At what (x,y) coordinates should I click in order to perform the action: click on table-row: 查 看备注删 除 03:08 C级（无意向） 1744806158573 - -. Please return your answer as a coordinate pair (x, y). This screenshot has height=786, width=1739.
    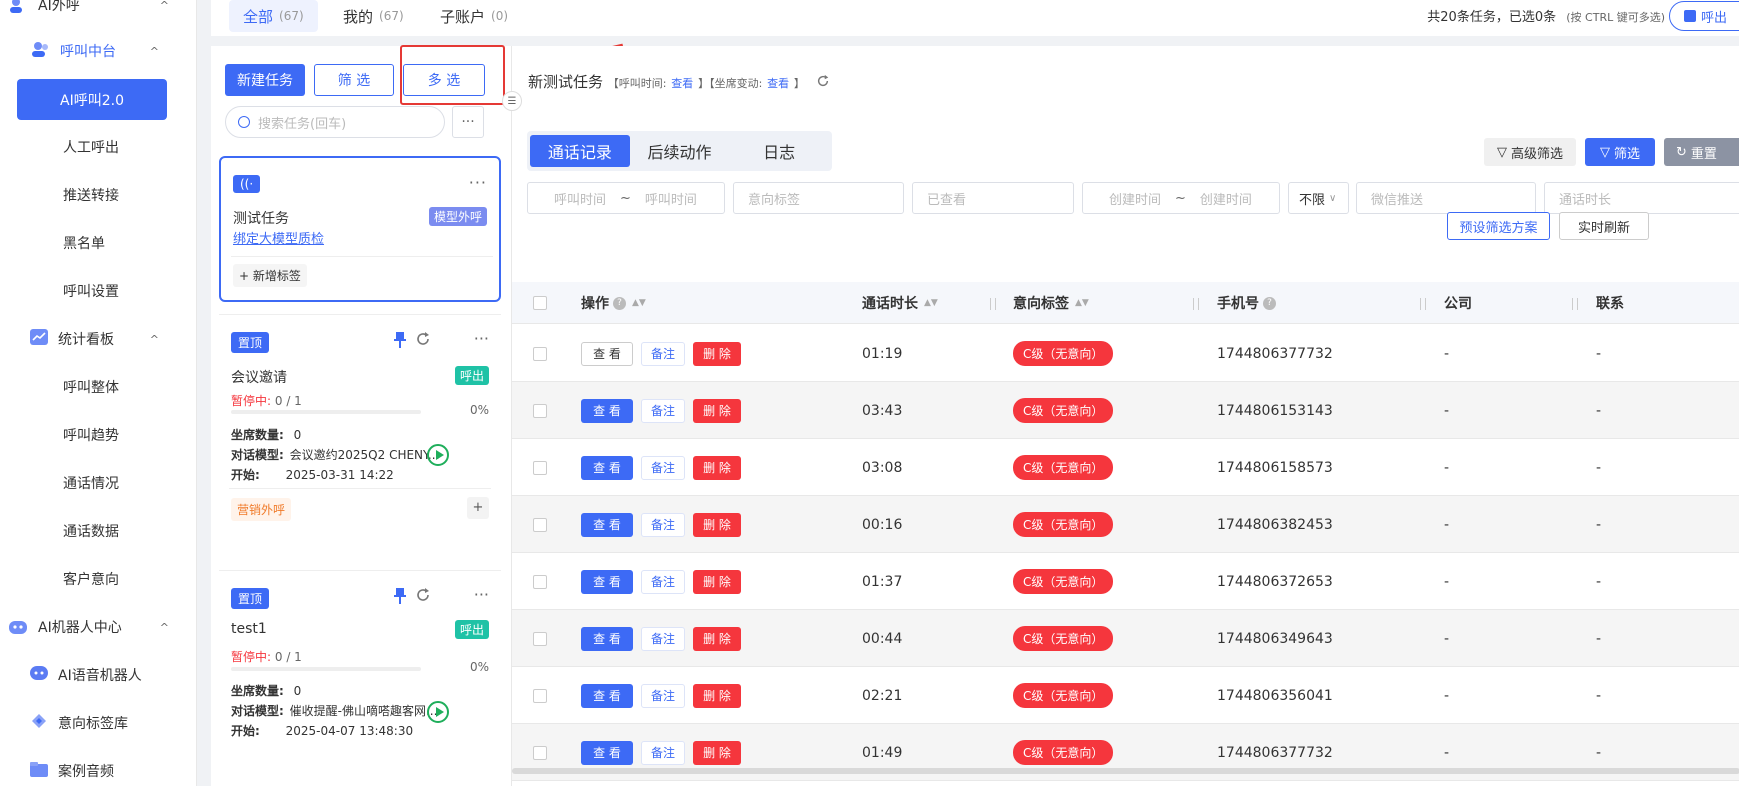
    Looking at the image, I should click on (1125, 467).